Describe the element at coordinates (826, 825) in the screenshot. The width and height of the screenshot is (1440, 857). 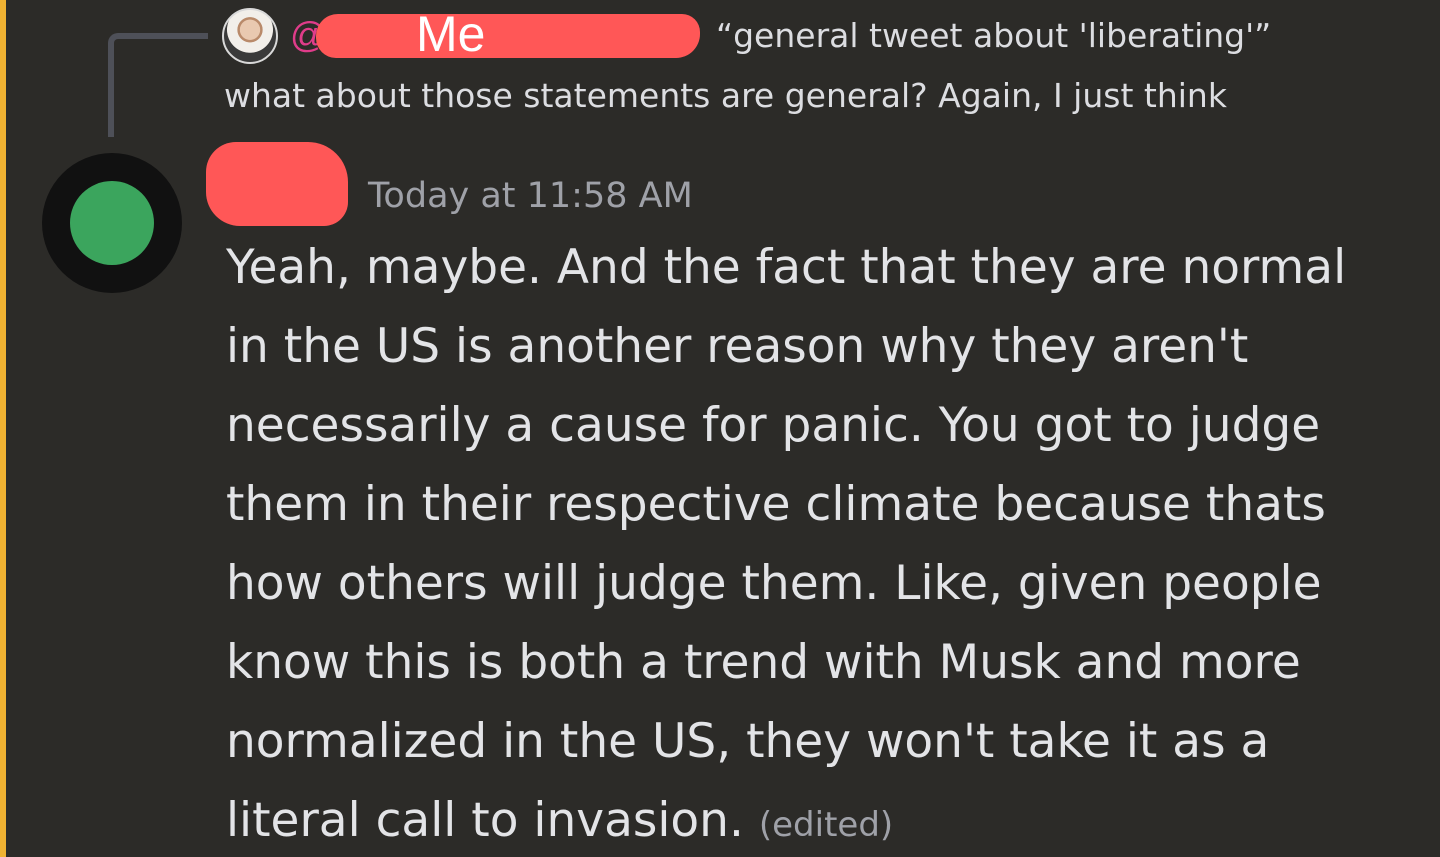
I see `edited-indicator: (edited)` at that location.